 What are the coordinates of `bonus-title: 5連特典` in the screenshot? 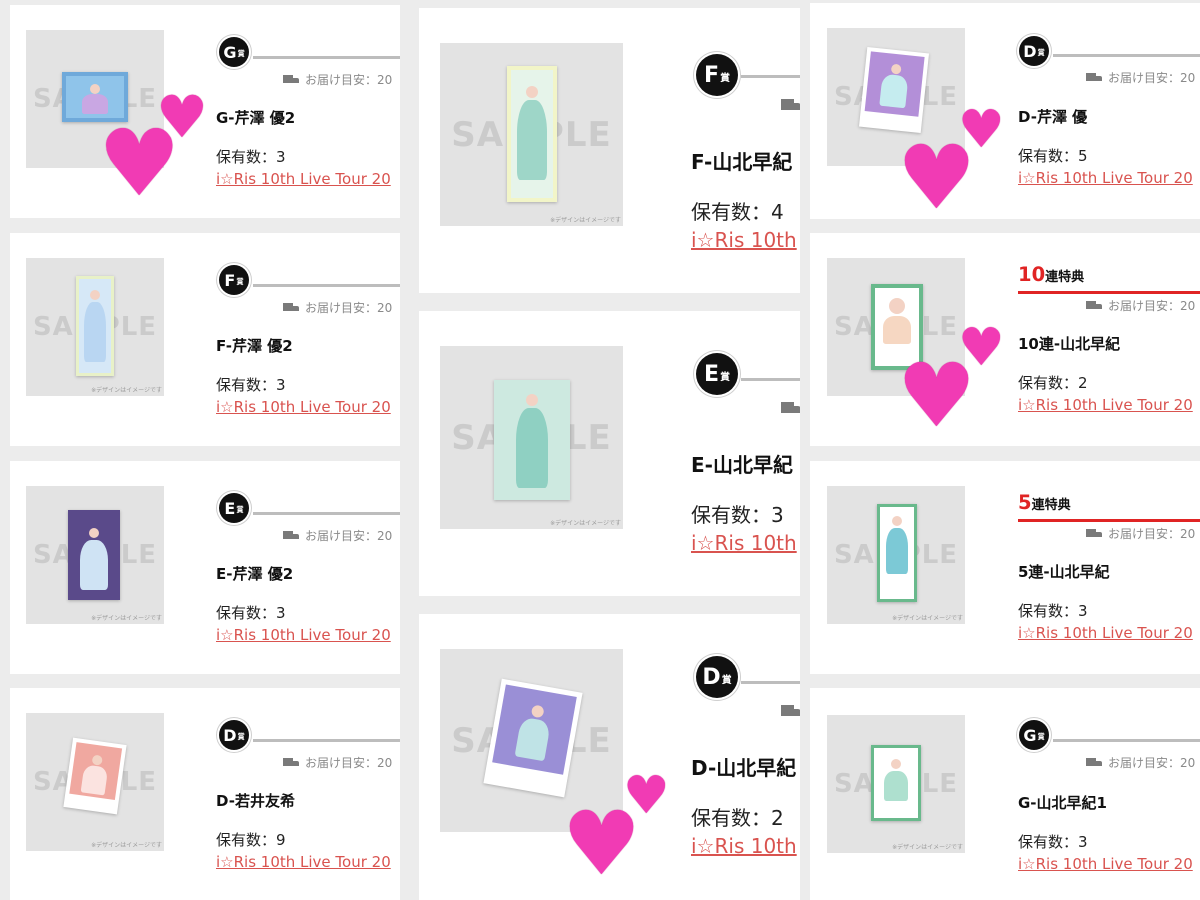 It's located at (1044, 502).